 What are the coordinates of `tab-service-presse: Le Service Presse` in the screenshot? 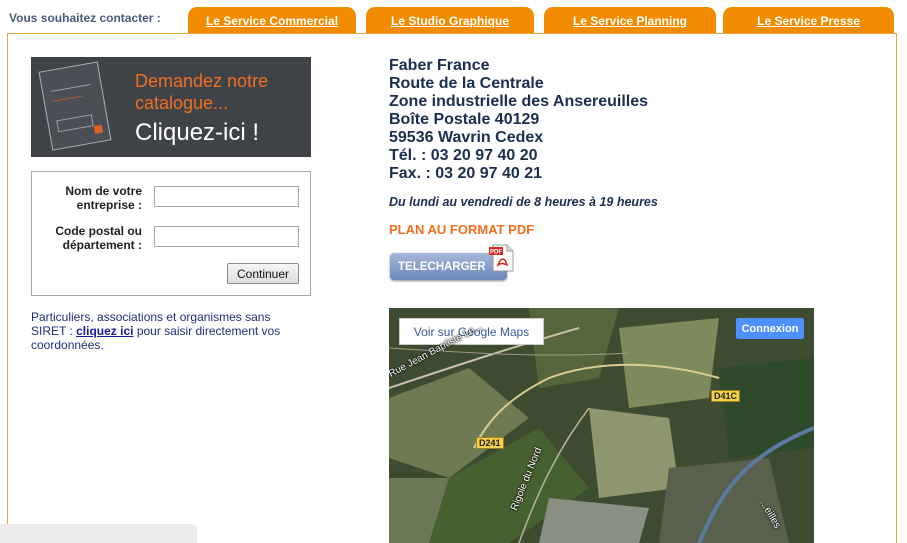 It's located at (808, 20).